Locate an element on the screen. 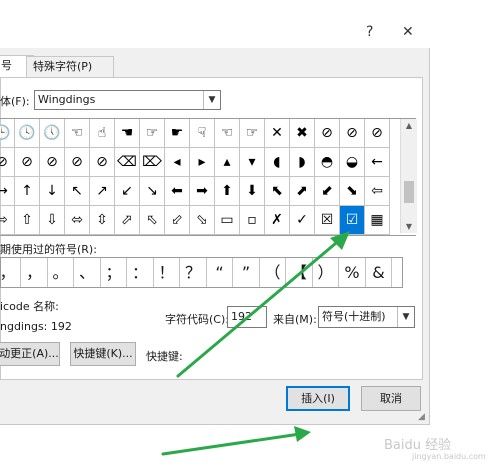 Image resolution: width=500 pixels, height=474 pixels. annotation-arrow-to-symbol is located at coordinates (263, 304).